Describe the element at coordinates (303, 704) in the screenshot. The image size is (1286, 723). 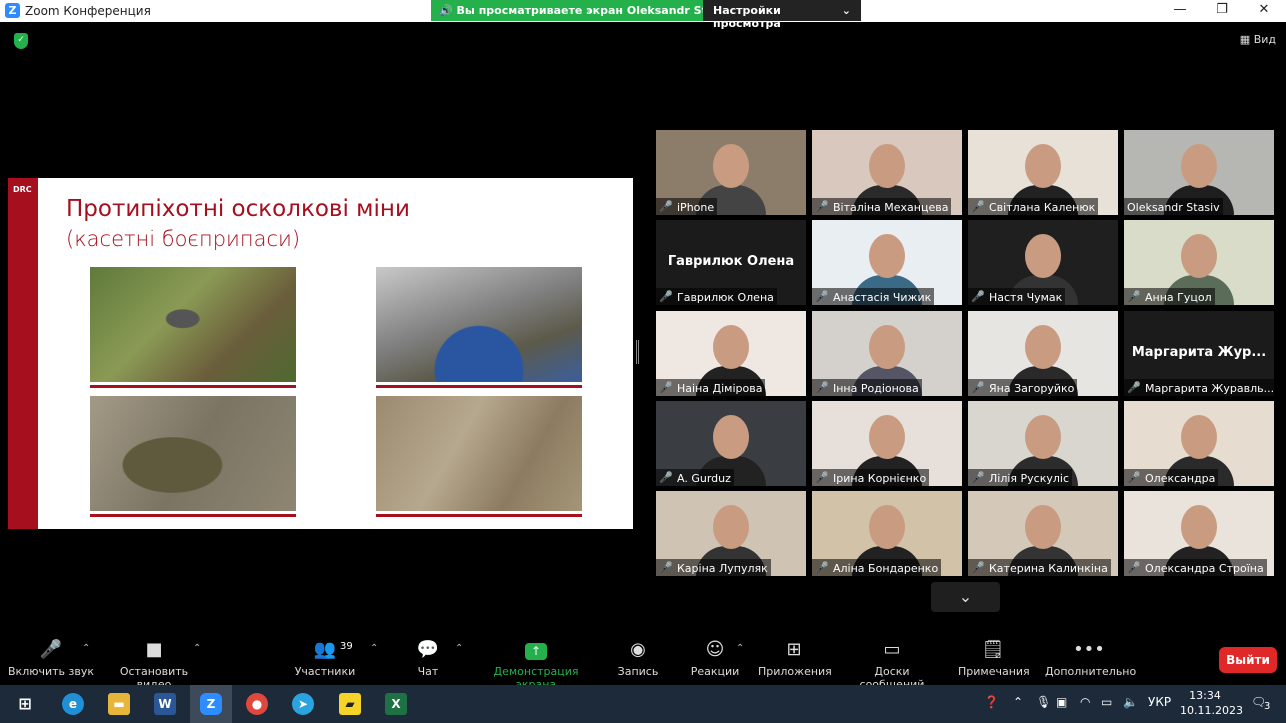
I see `telegram-icon: ➤` at that location.